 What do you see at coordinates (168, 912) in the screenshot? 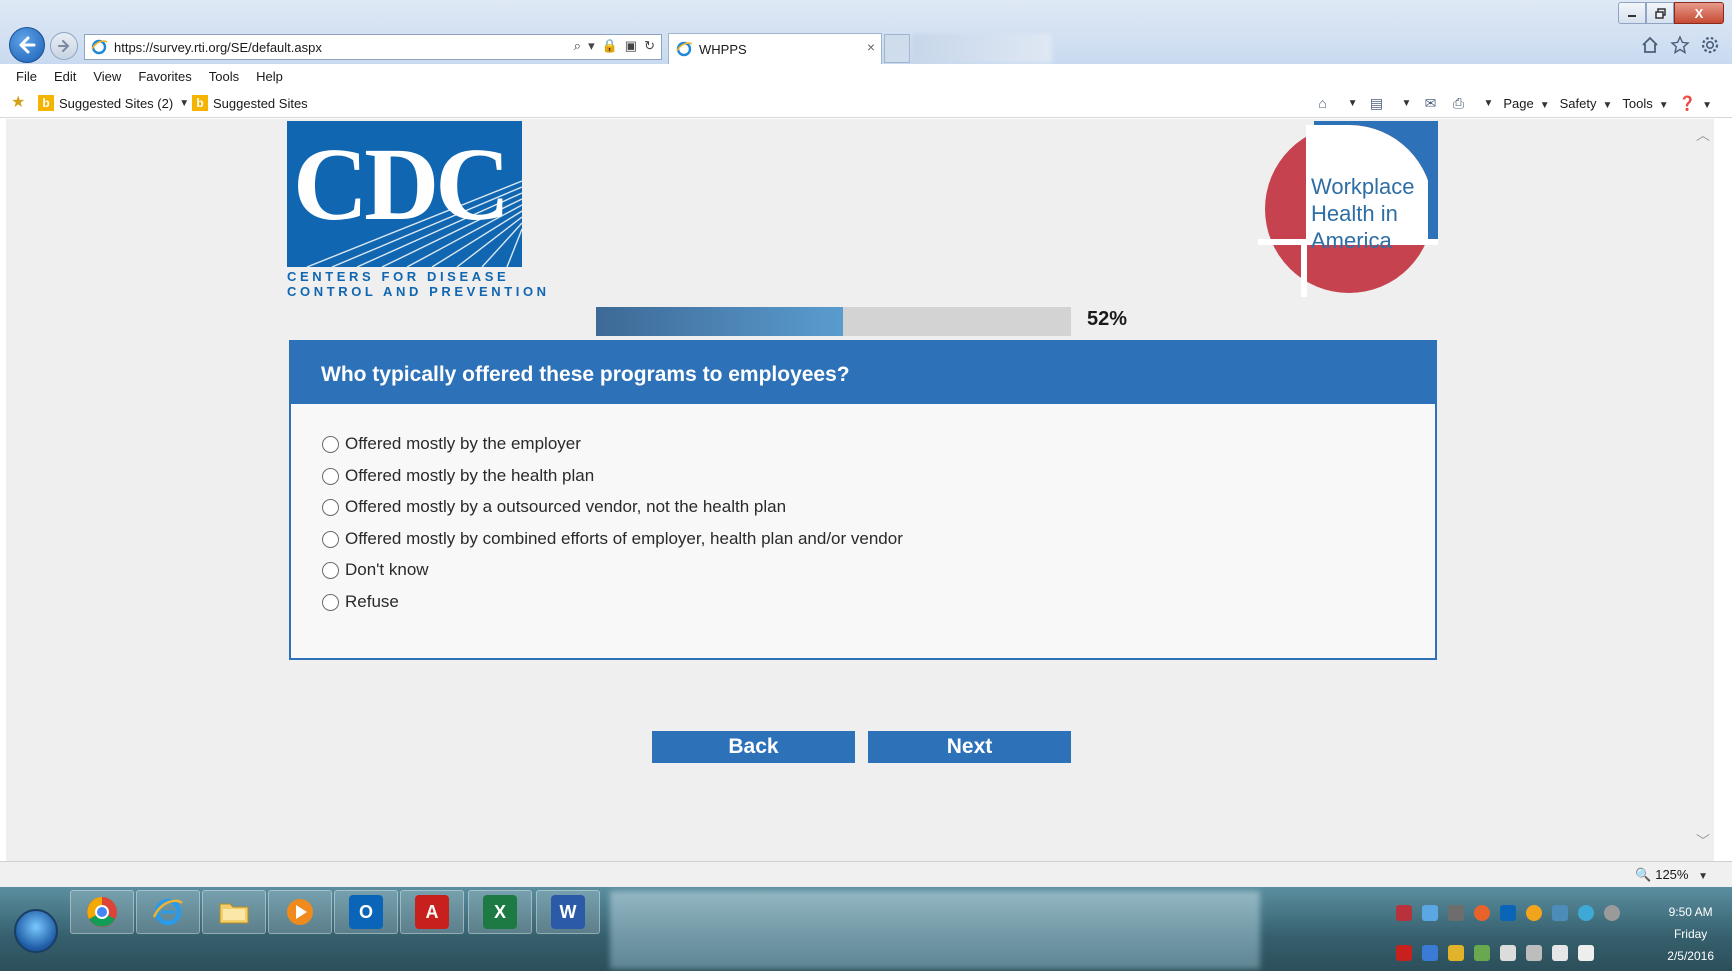
I see `taskbar-internet-explorer` at bounding box center [168, 912].